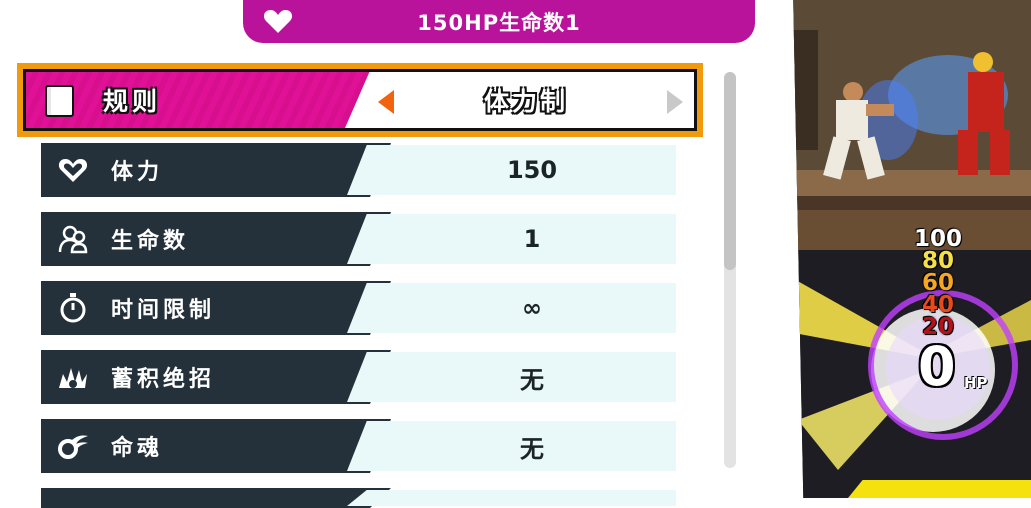 The image size is (1031, 508). What do you see at coordinates (937, 366) in the screenshot?
I see `hp-current-value: 0` at bounding box center [937, 366].